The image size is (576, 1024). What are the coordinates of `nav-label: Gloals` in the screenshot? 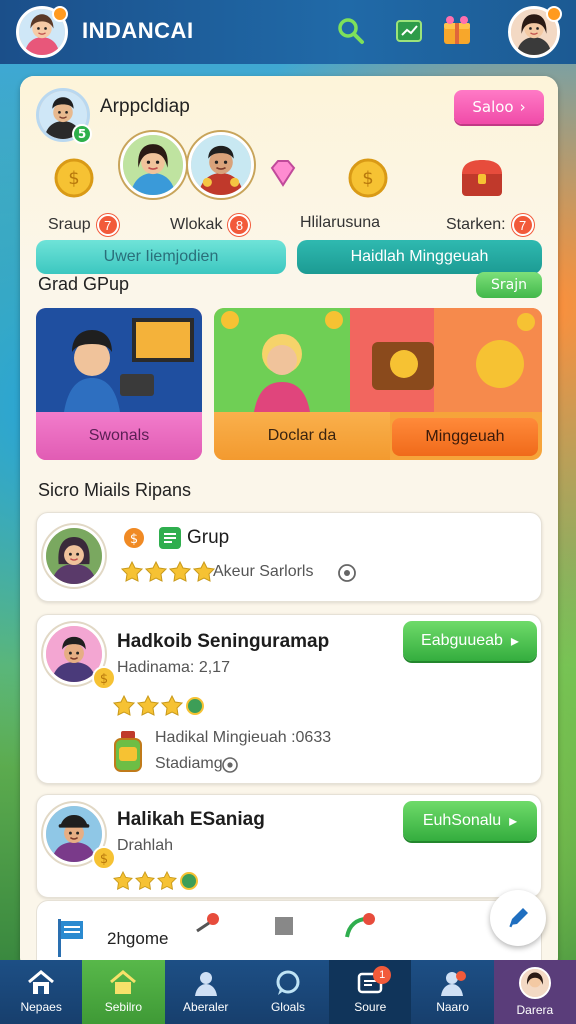 It's located at (287, 1007).